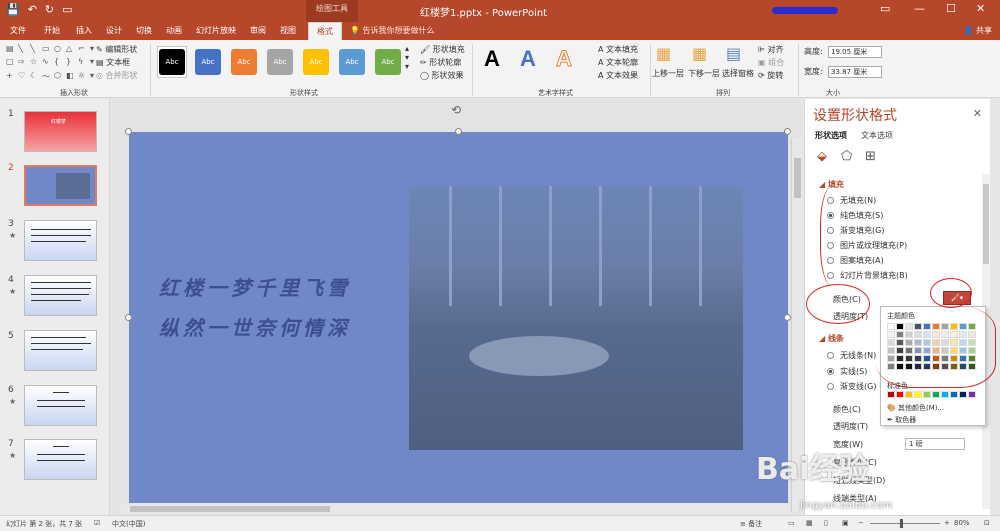 The height and width of the screenshot is (531, 1000). I want to click on bring-forward-icon: ▦, so click(663, 53).